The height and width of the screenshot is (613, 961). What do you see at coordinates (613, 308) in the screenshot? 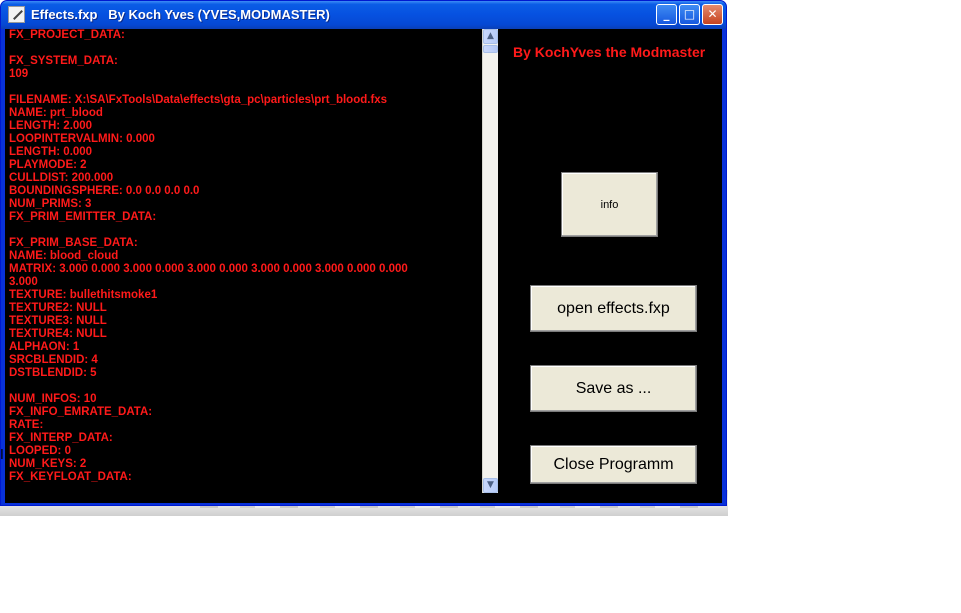
I see `open-effects-button: open effects.fxp` at bounding box center [613, 308].